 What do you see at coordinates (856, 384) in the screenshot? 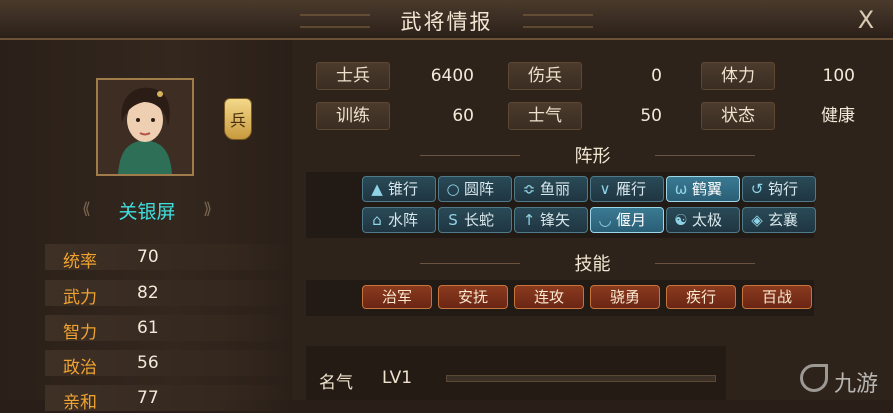
I see `watermark-text: 九游` at bounding box center [856, 384].